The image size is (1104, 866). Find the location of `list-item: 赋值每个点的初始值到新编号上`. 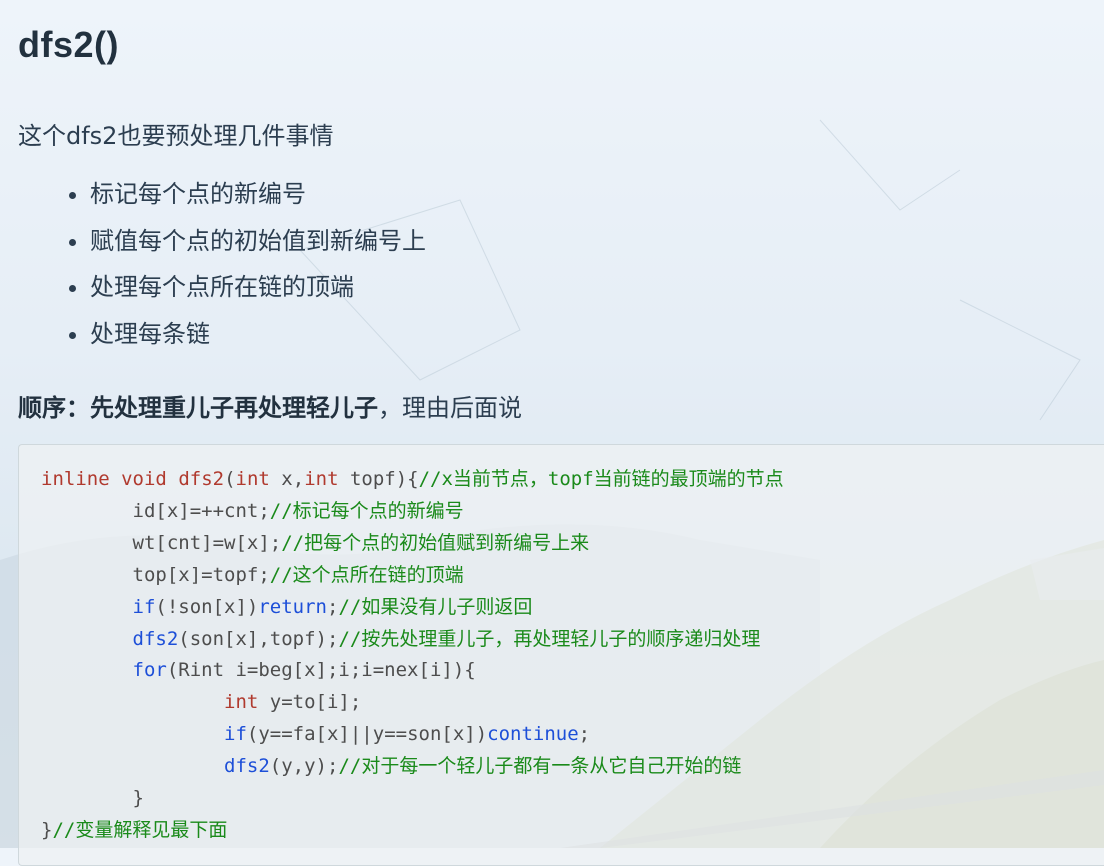

list-item: 赋值每个点的初始值到新编号上 is located at coordinates (258, 246).